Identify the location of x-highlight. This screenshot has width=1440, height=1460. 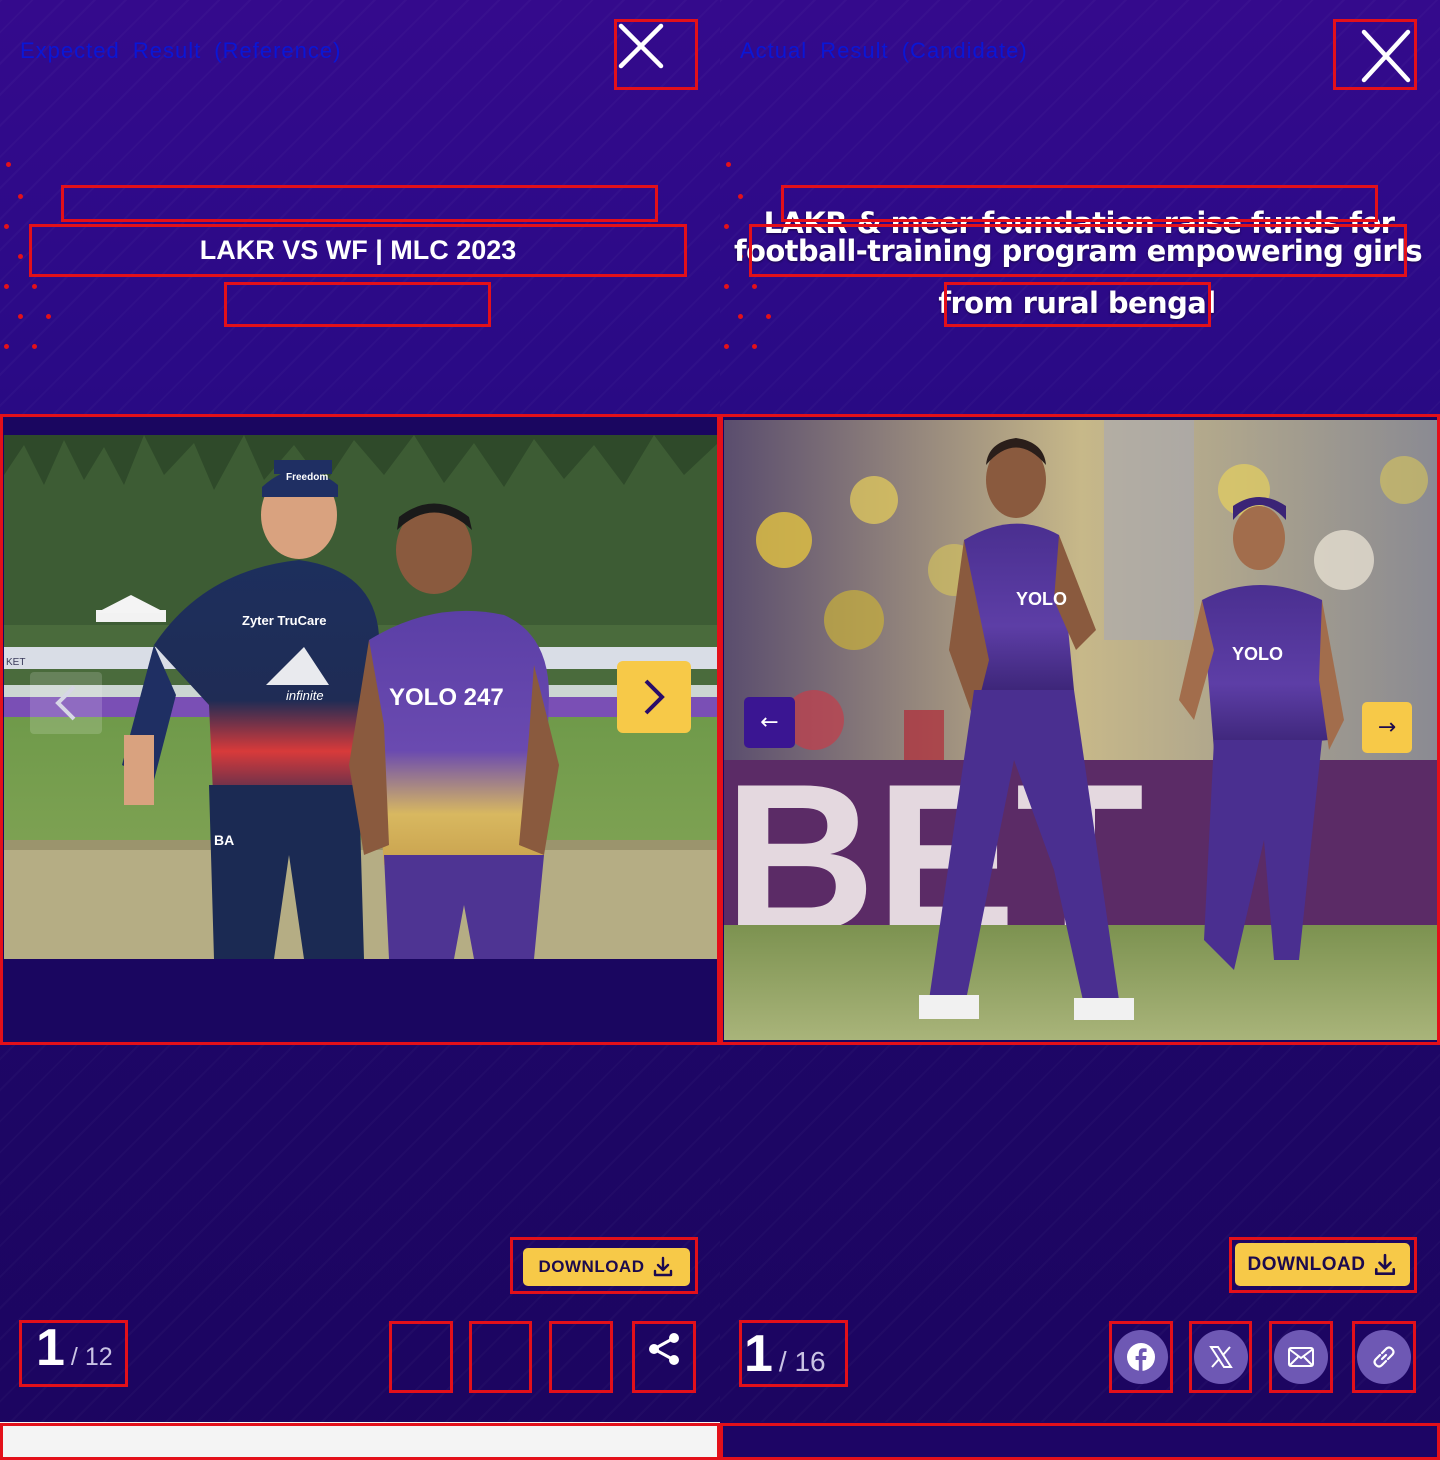
(1220, 1357).